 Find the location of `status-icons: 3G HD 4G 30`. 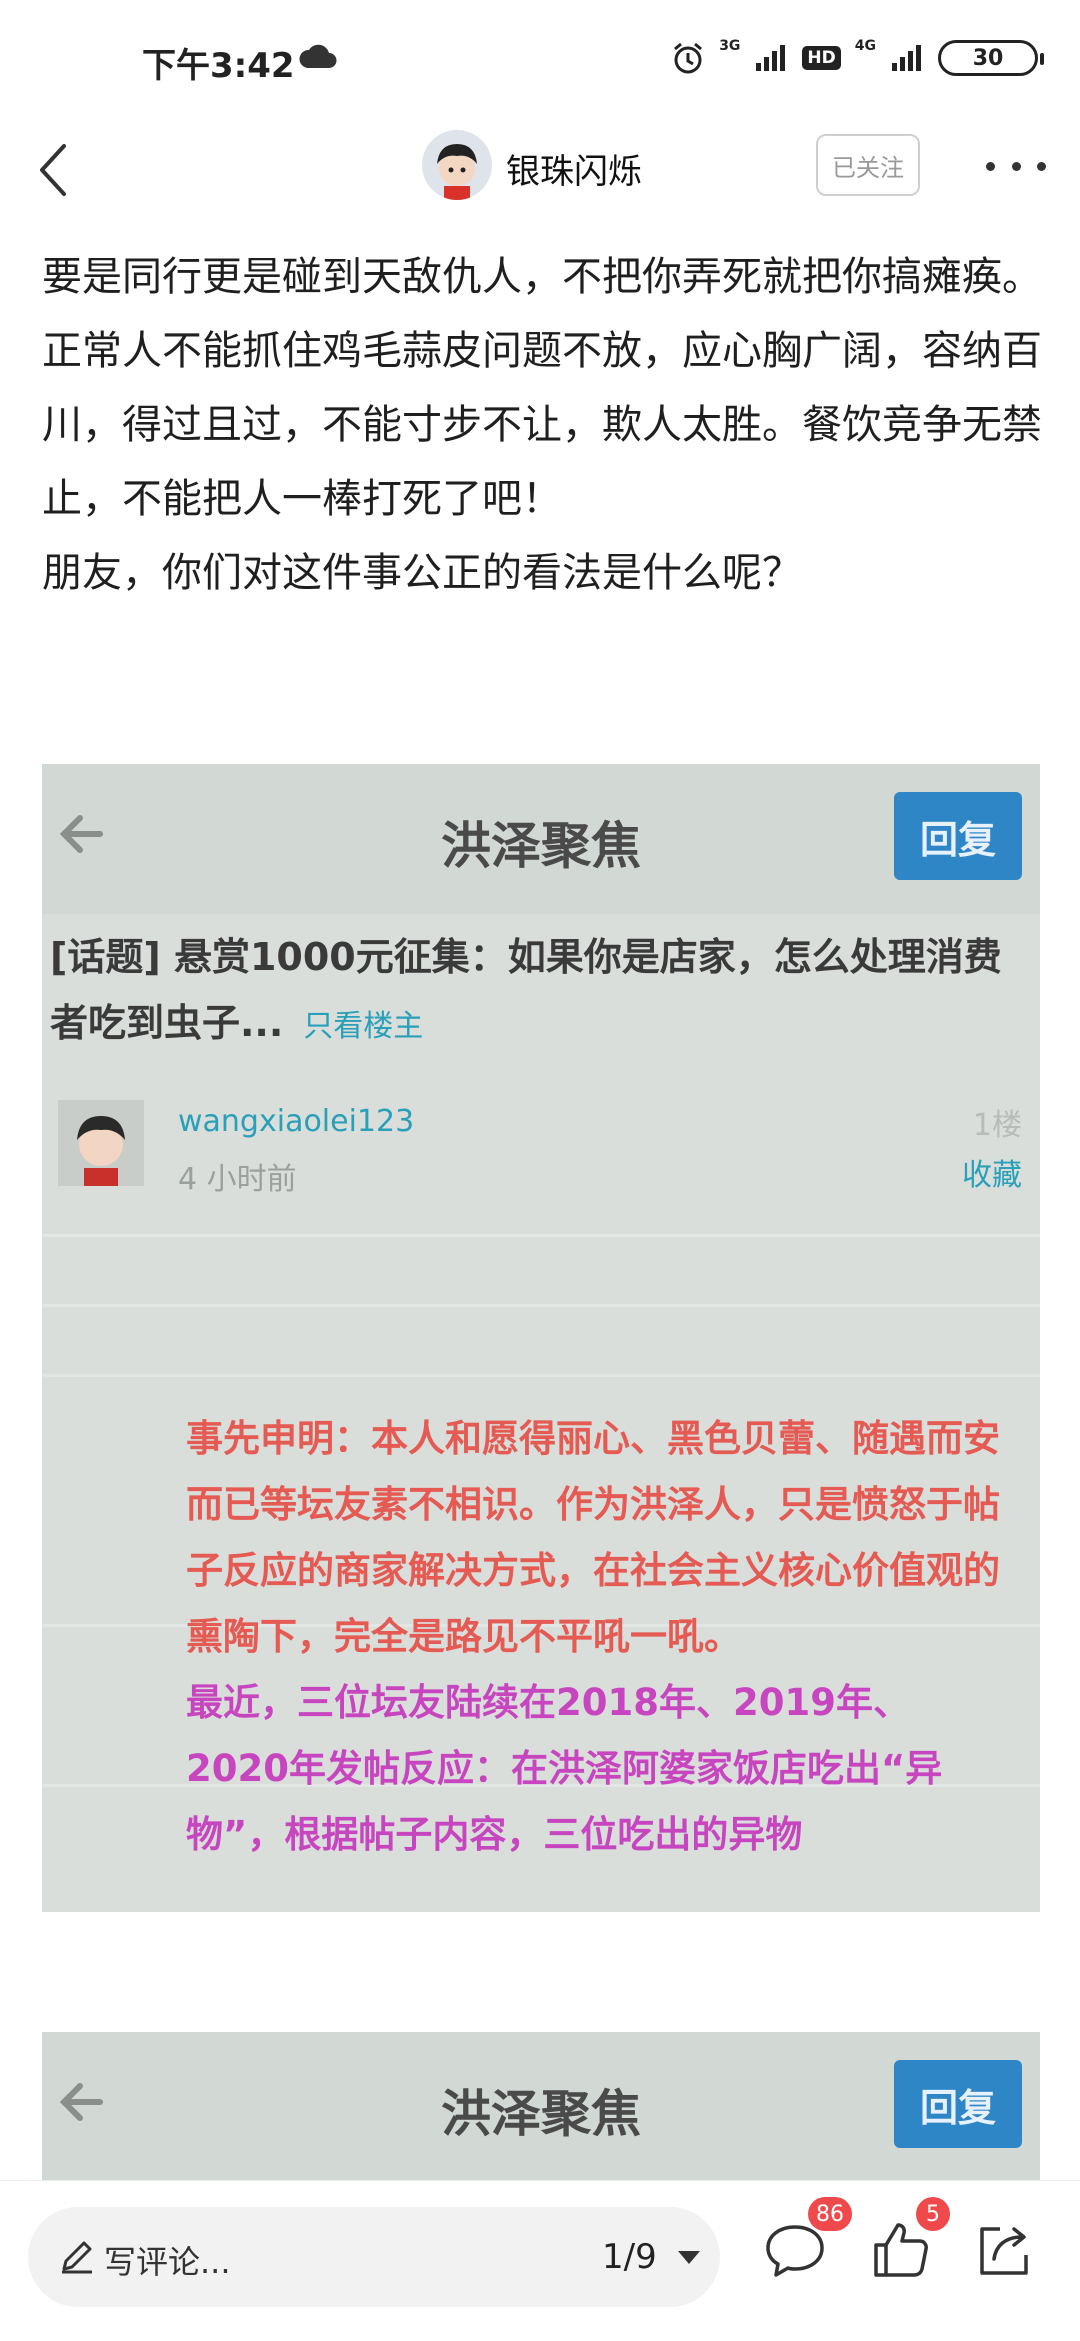

status-icons: 3G HD 4G 30 is located at coordinates (857, 57).